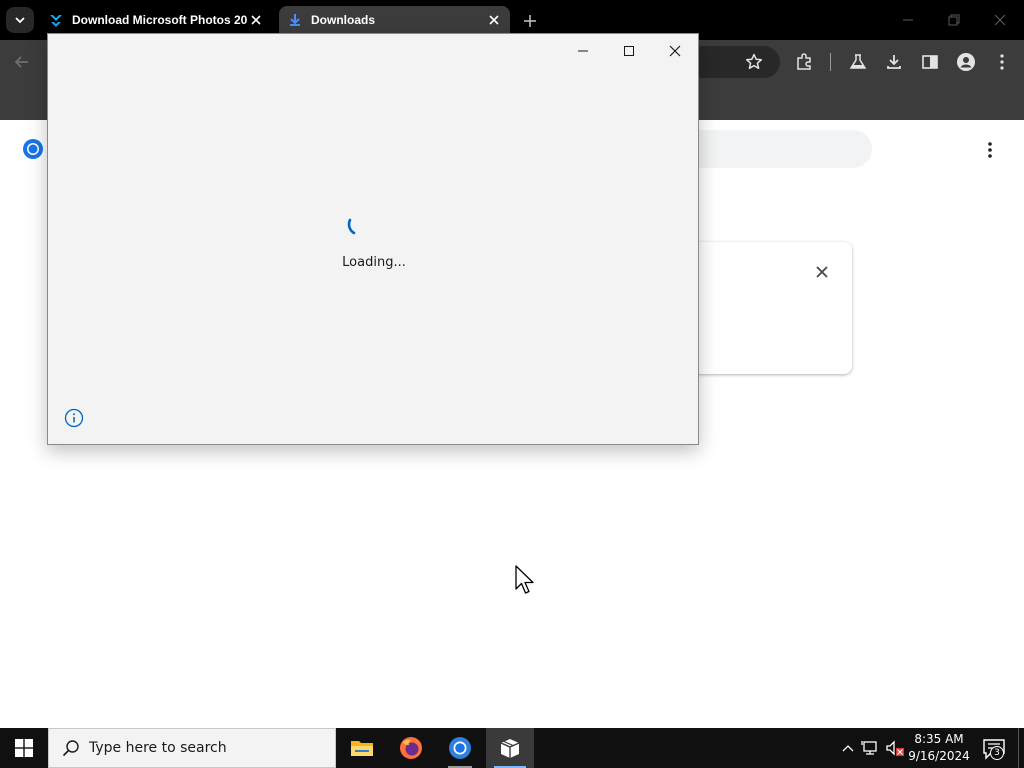  What do you see at coordinates (939, 756) in the screenshot?
I see `clock-date: 9/16/2024` at bounding box center [939, 756].